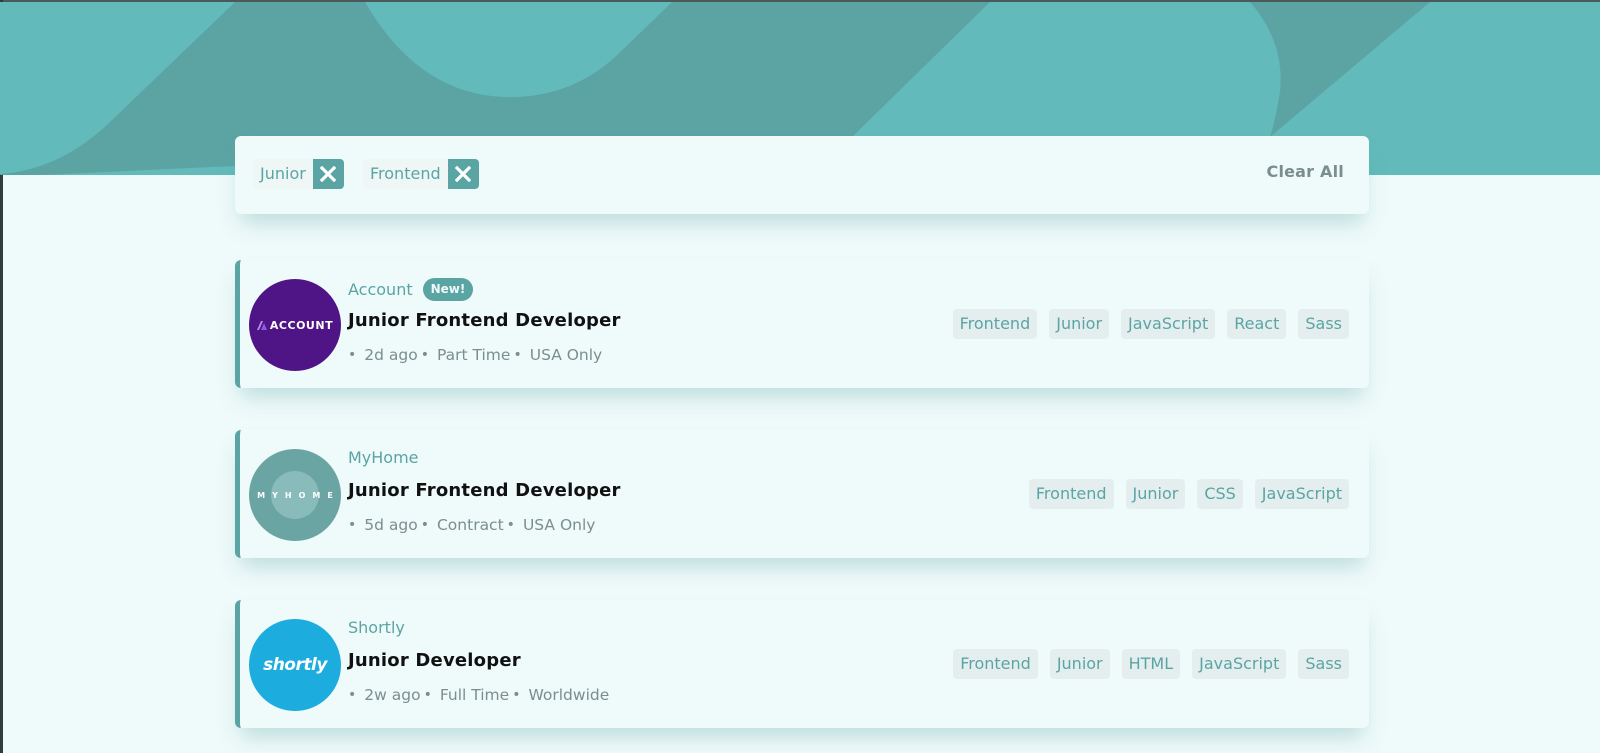  I want to click on filter-chip-junior: Junior, so click(298, 174).